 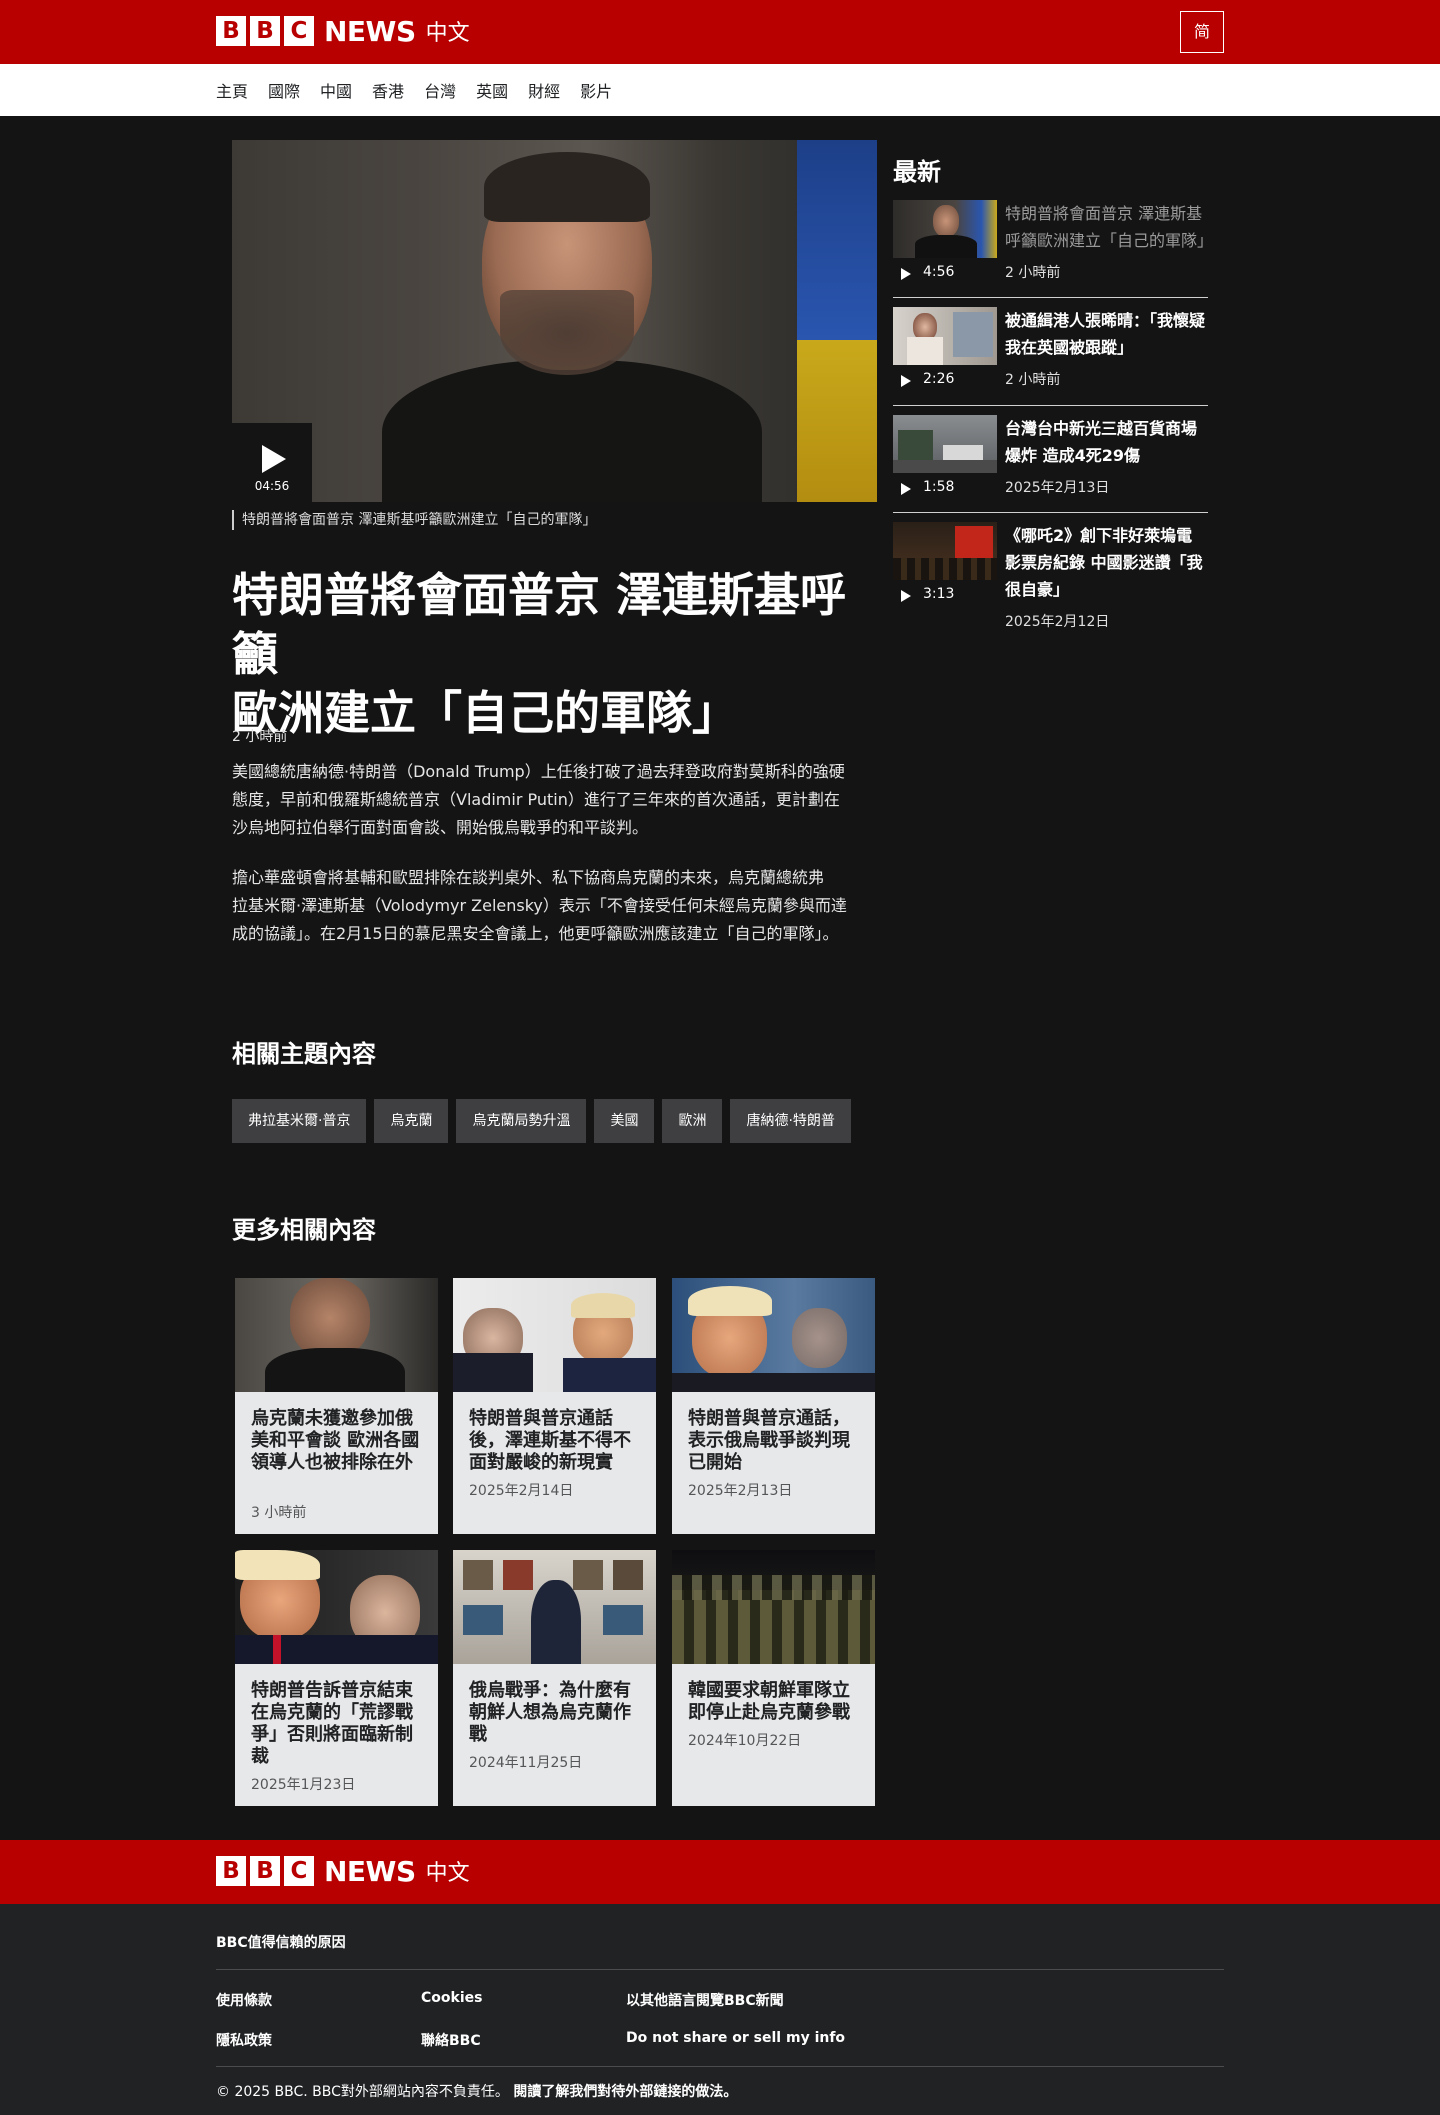 I want to click on hero-figure-beard, so click(x=567, y=332).